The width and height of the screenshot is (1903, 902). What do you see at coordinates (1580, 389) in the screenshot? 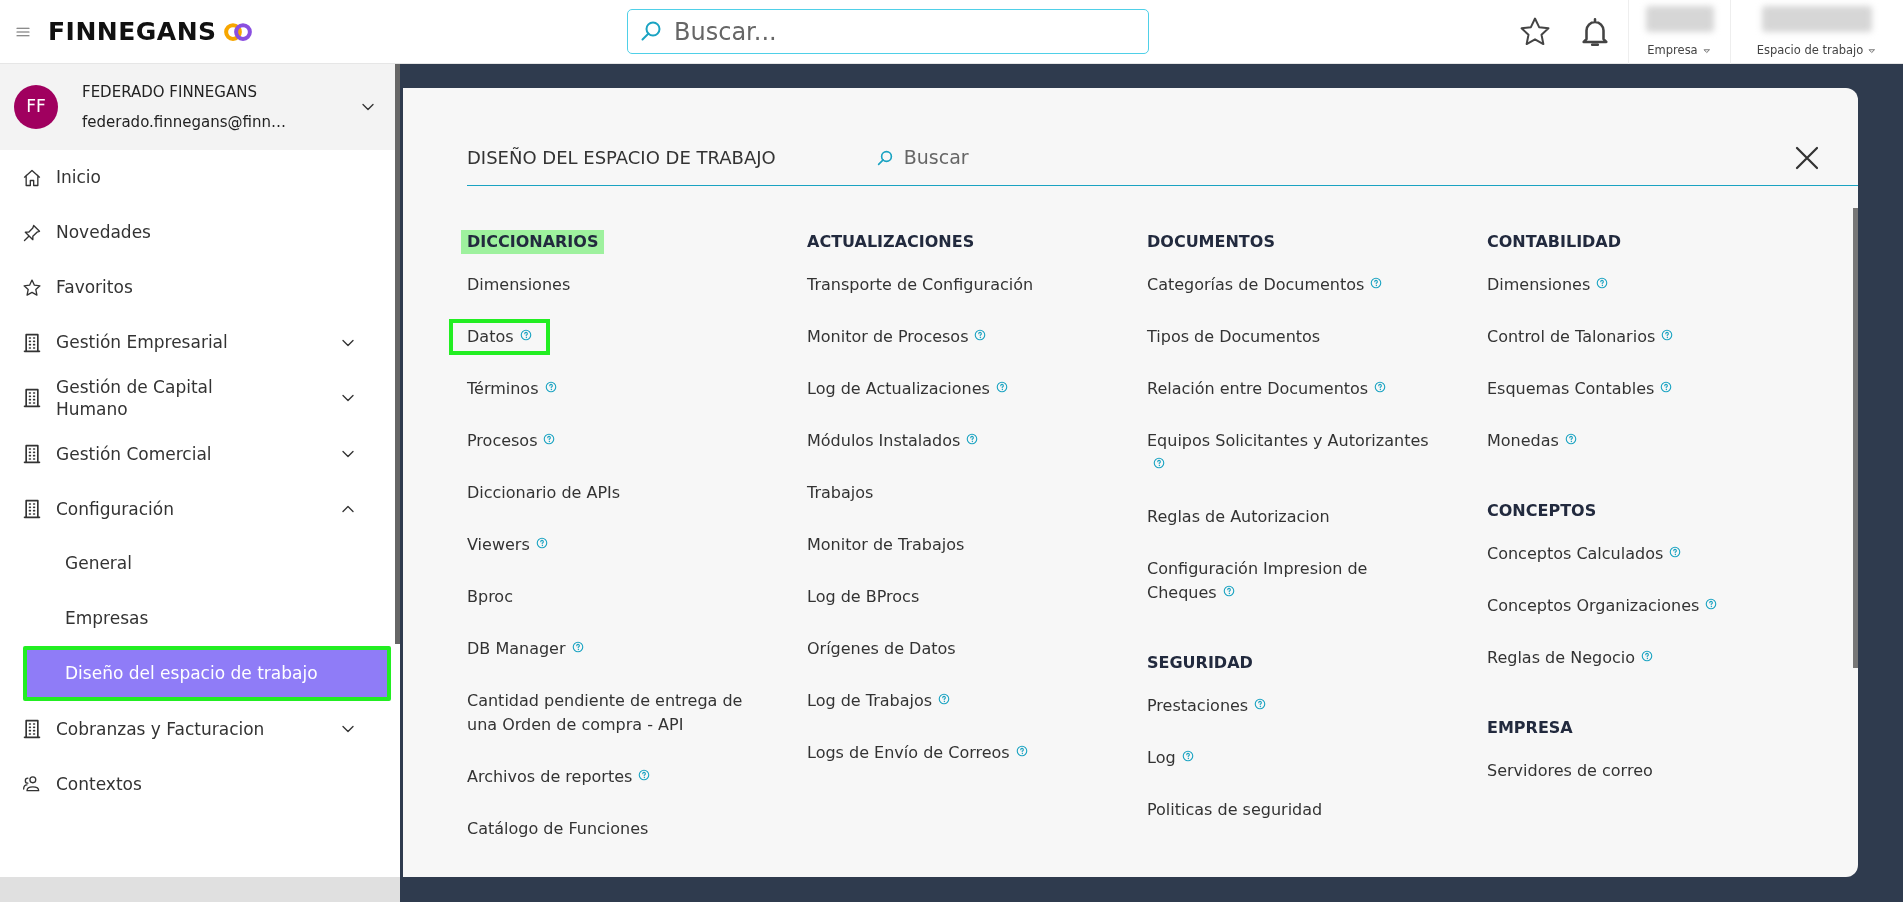
I see `menu-link: Esquemas Contables` at bounding box center [1580, 389].